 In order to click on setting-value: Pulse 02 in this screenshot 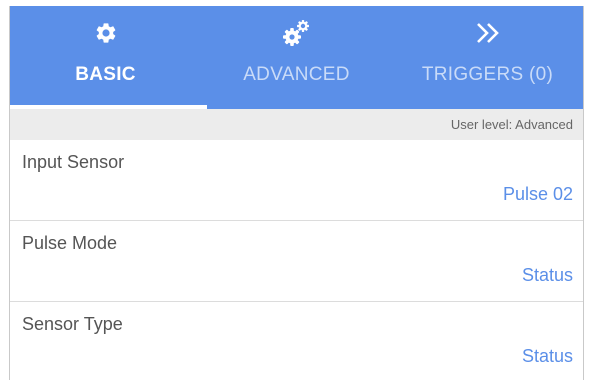, I will do `click(537, 194)`.